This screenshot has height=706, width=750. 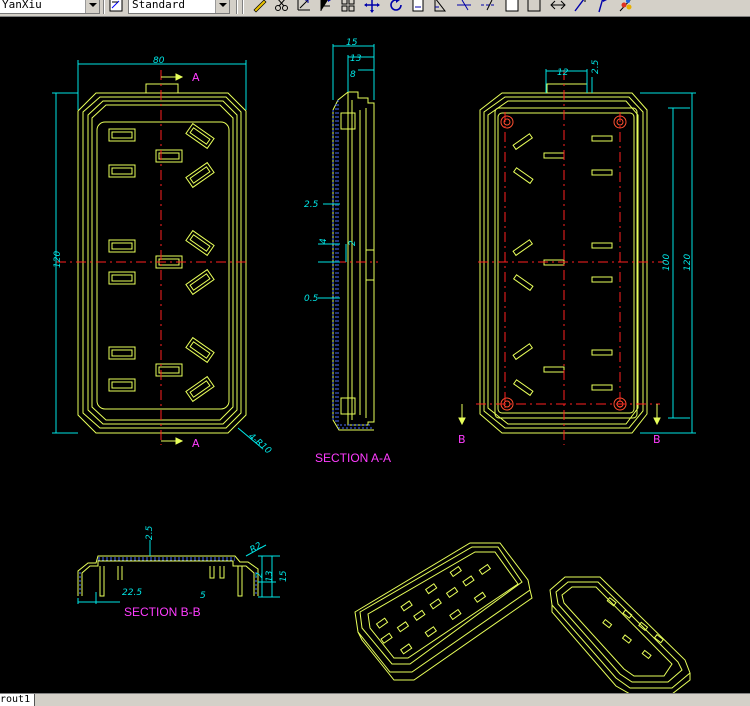 I want to click on toolbar: YanXiu Standard, so click(x=375, y=8).